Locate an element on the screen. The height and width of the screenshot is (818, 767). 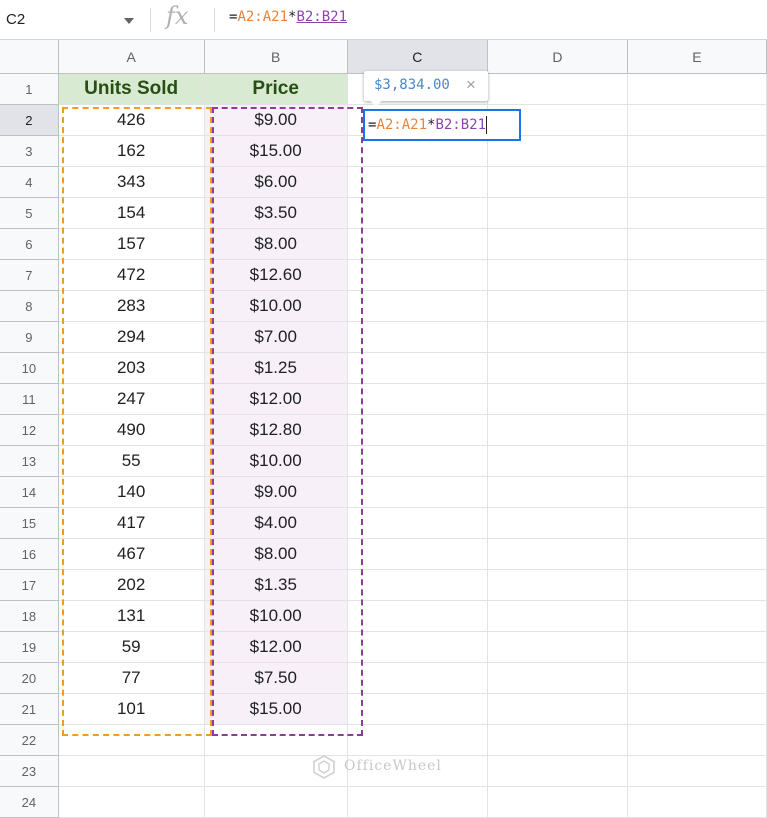
cell-b5: $3.50 is located at coordinates (276, 213).